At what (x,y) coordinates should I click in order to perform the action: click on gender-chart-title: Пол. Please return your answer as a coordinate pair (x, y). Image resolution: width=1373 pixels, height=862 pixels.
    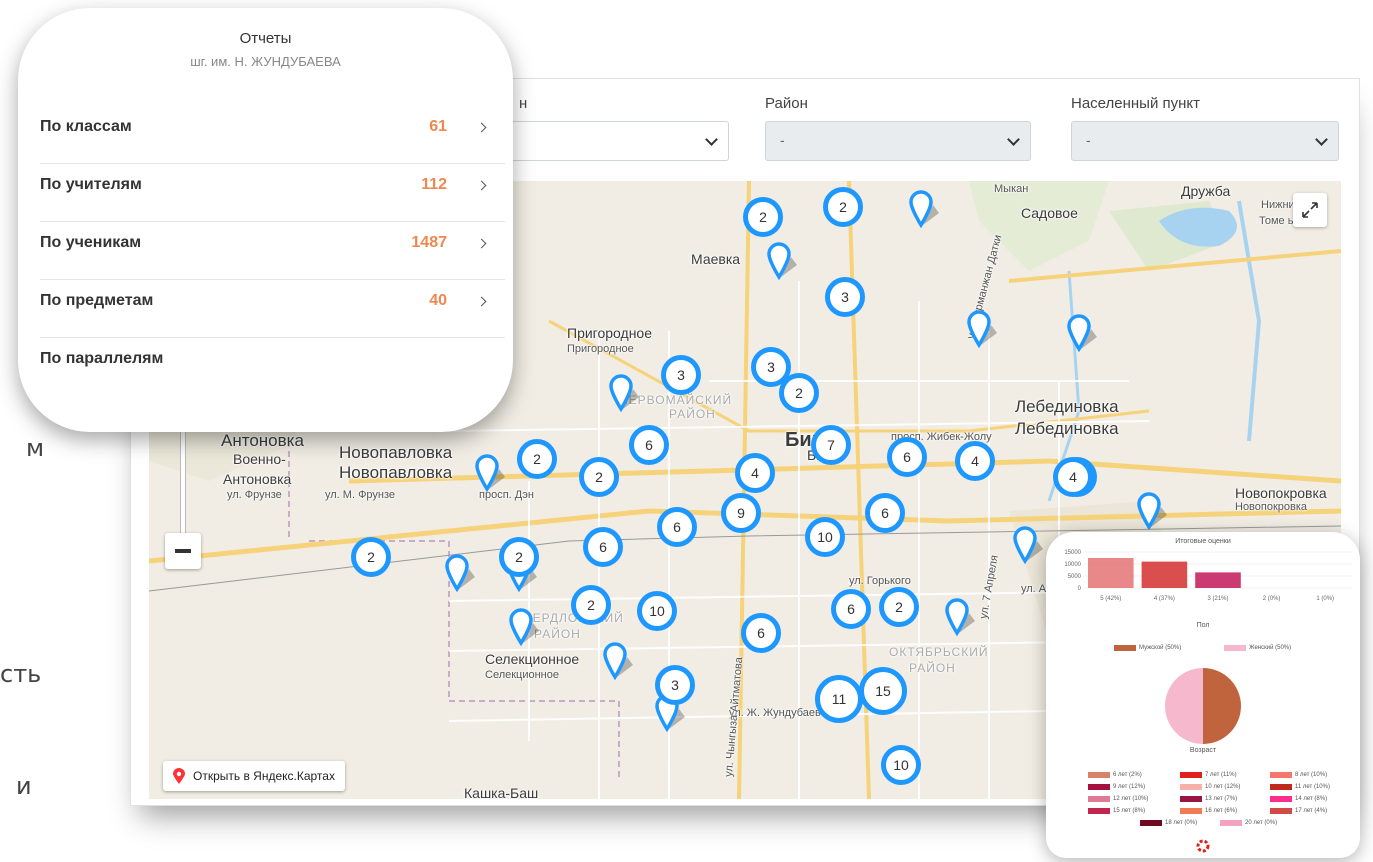
    Looking at the image, I should click on (1203, 625).